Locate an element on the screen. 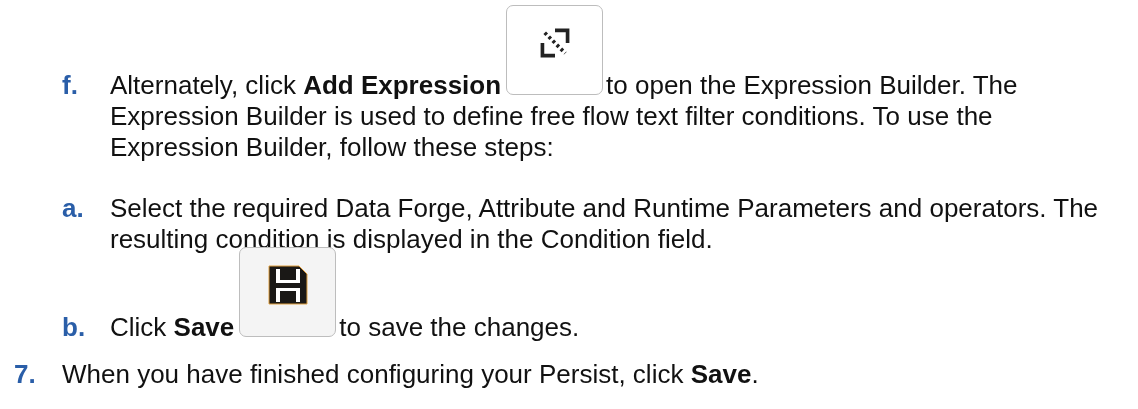  step-text: to save the changes. is located at coordinates (459, 327).